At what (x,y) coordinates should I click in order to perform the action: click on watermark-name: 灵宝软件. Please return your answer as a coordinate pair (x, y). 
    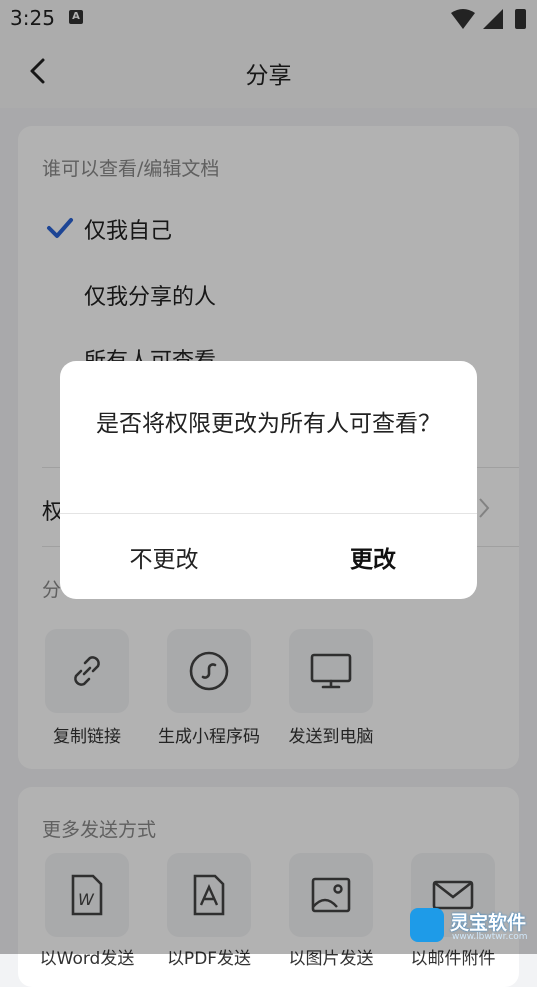
    Looking at the image, I should click on (488, 923).